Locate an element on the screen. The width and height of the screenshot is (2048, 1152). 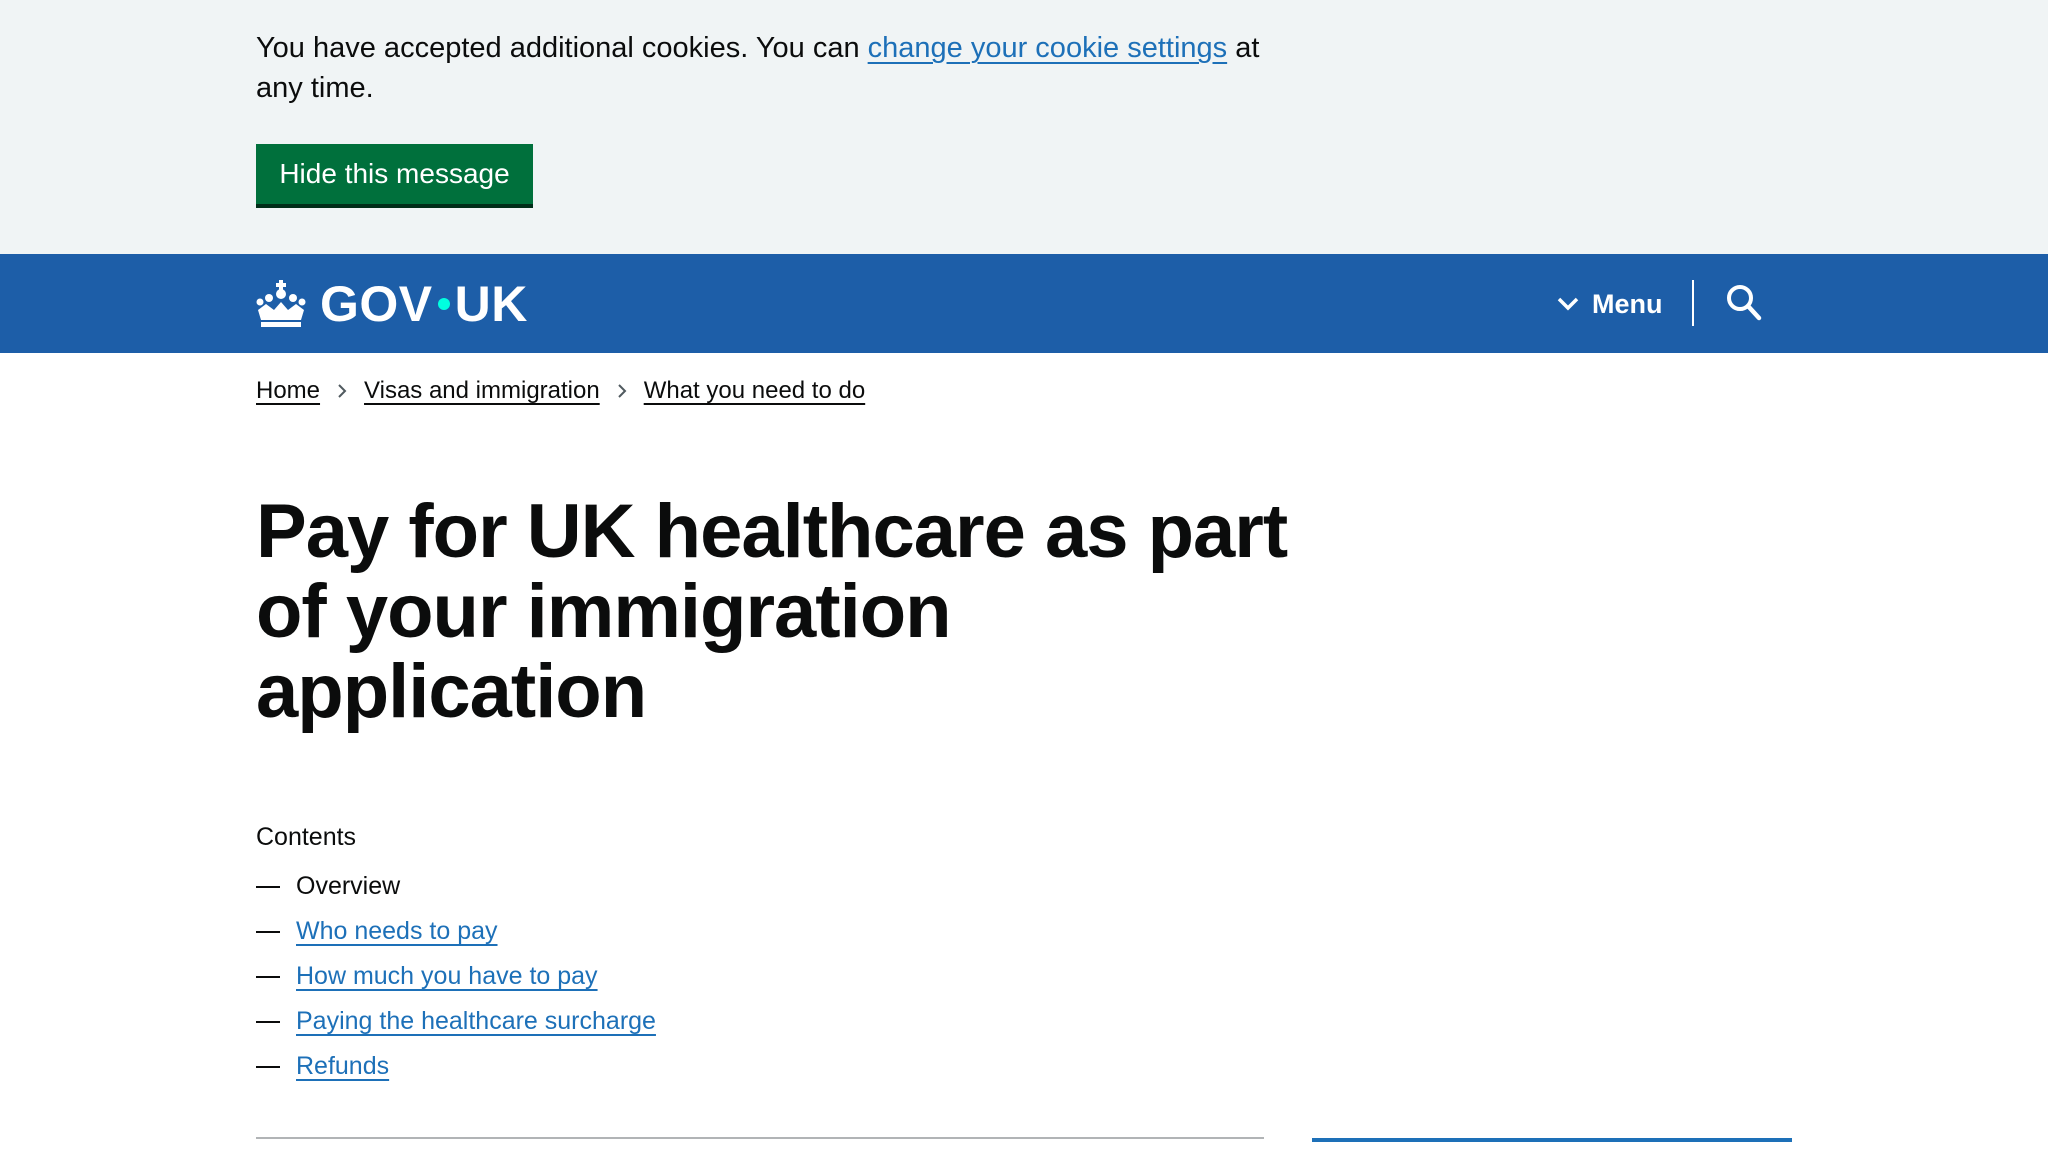
menu-label: Menu is located at coordinates (1627, 303).